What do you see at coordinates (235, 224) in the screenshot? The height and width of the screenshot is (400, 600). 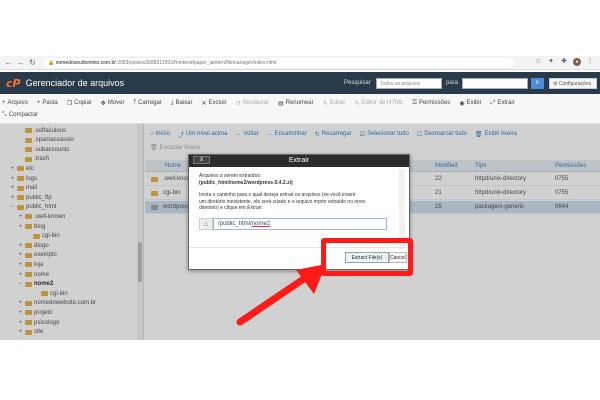 I see `path-prefix: /public_html/` at bounding box center [235, 224].